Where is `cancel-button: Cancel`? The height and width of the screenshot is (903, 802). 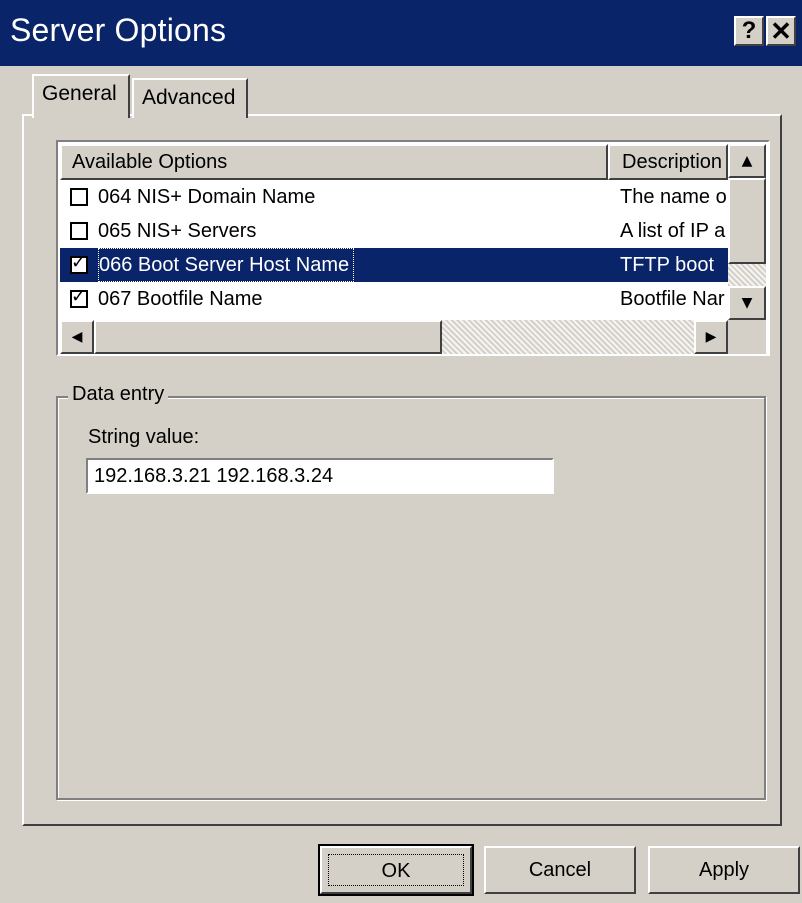 cancel-button: Cancel is located at coordinates (560, 870).